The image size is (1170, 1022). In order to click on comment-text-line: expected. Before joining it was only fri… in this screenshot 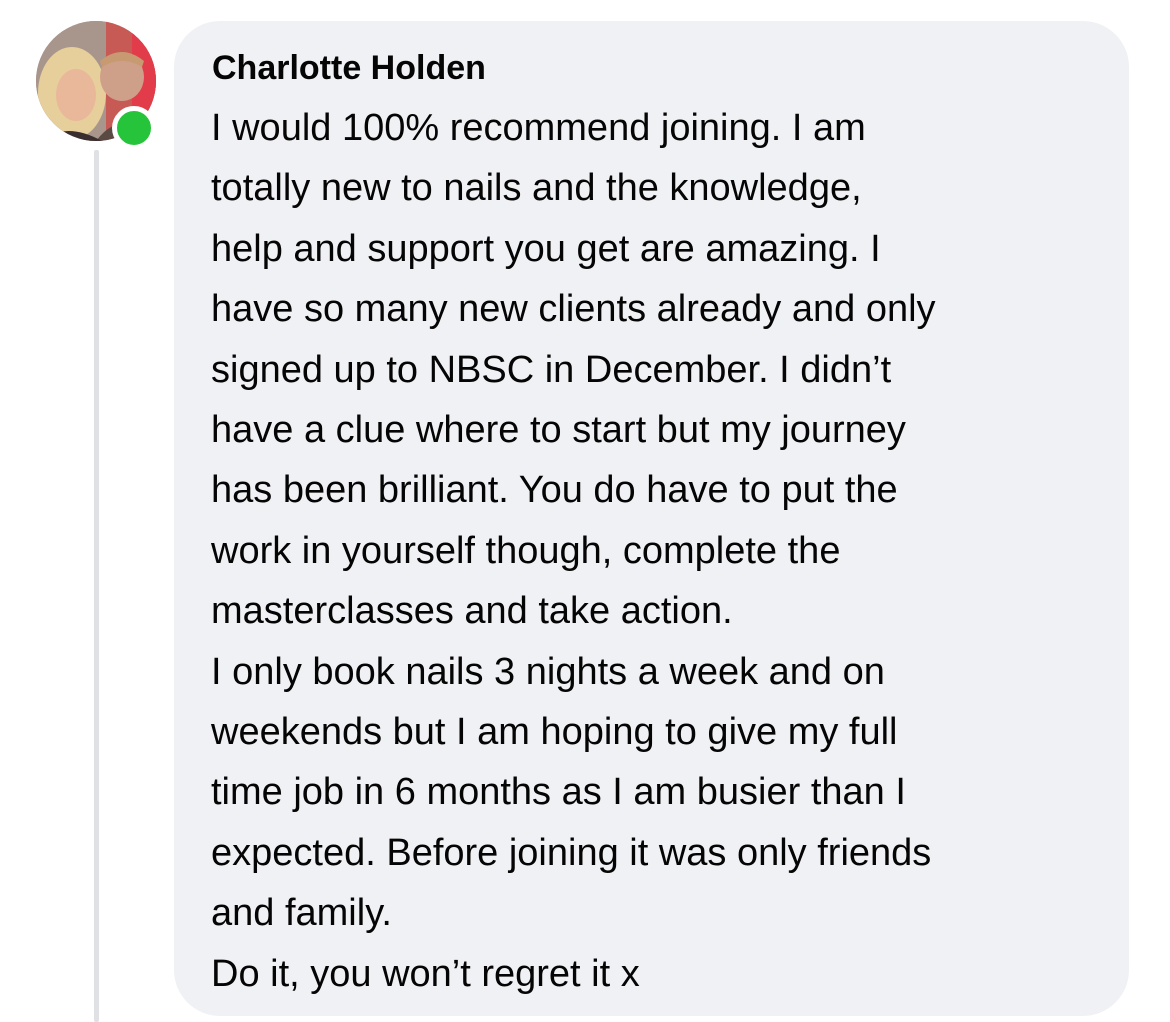, I will do `click(571, 852)`.